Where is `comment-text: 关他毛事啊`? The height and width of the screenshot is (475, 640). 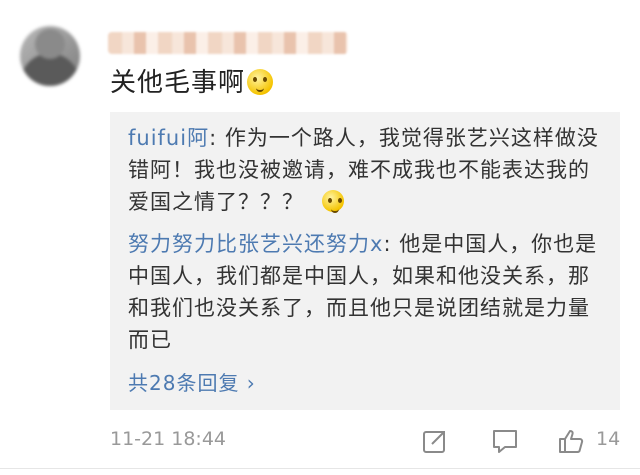 comment-text: 关他毛事啊 is located at coordinates (178, 83).